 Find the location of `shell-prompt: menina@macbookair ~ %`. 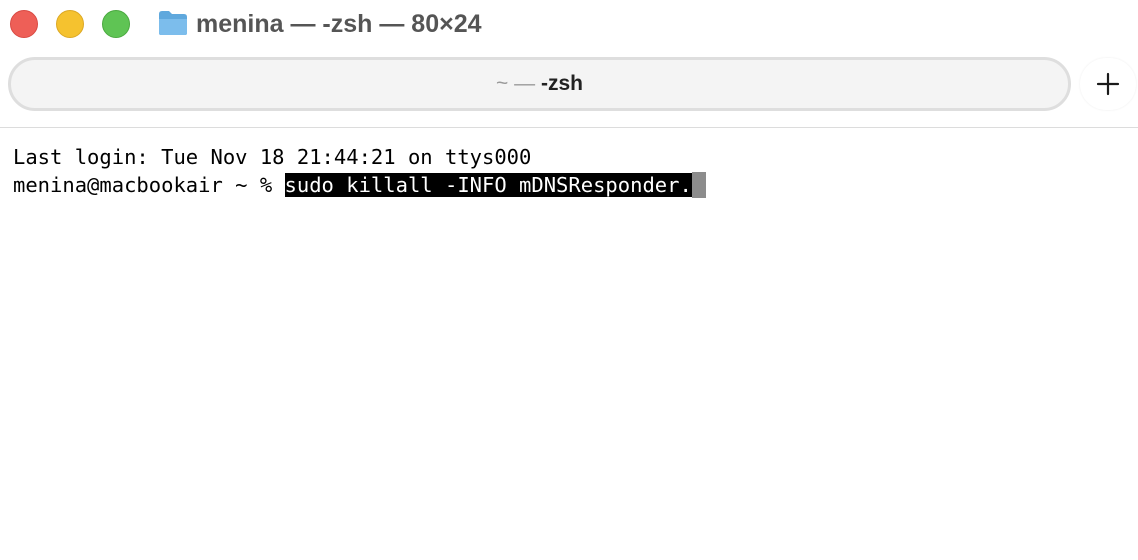

shell-prompt: menina@macbookair ~ % is located at coordinates (149, 185).